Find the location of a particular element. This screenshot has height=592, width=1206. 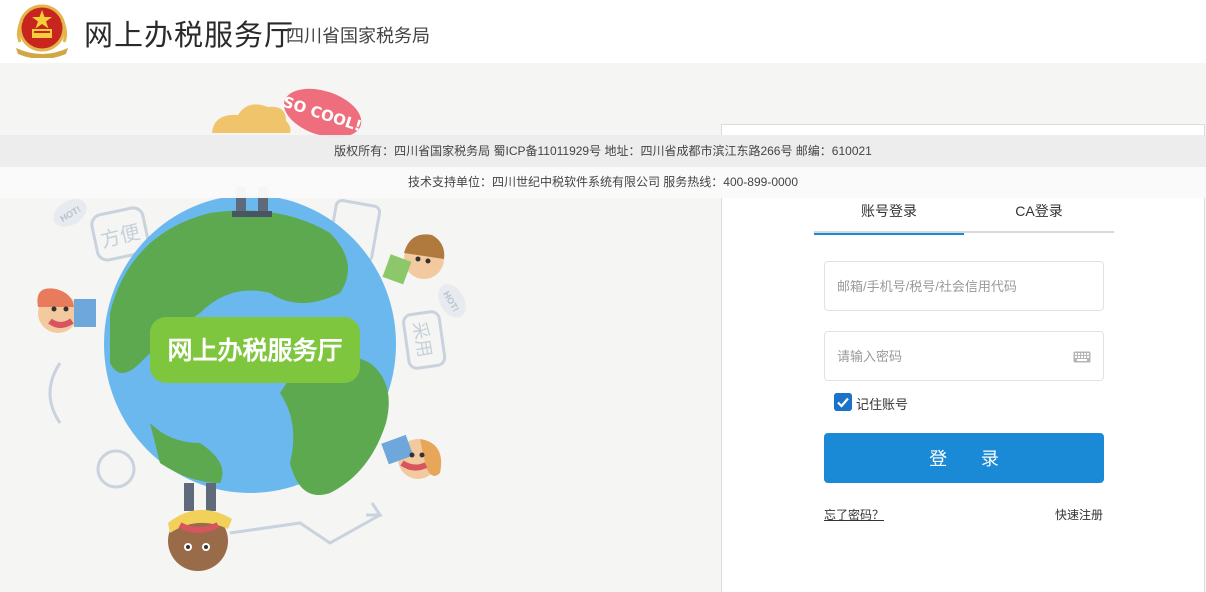

app-subtitle: 四川省国家税务局 is located at coordinates (358, 36).